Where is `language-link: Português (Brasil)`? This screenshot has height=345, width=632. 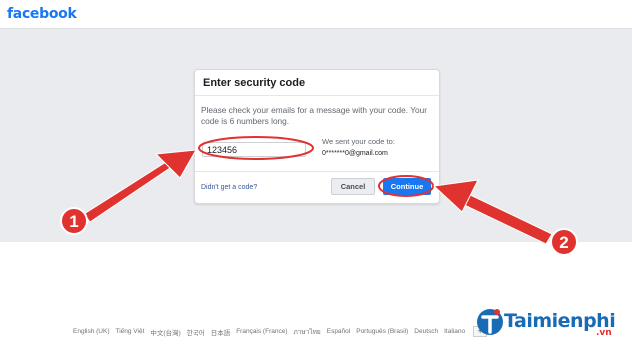 language-link: Português (Brasil) is located at coordinates (382, 331).